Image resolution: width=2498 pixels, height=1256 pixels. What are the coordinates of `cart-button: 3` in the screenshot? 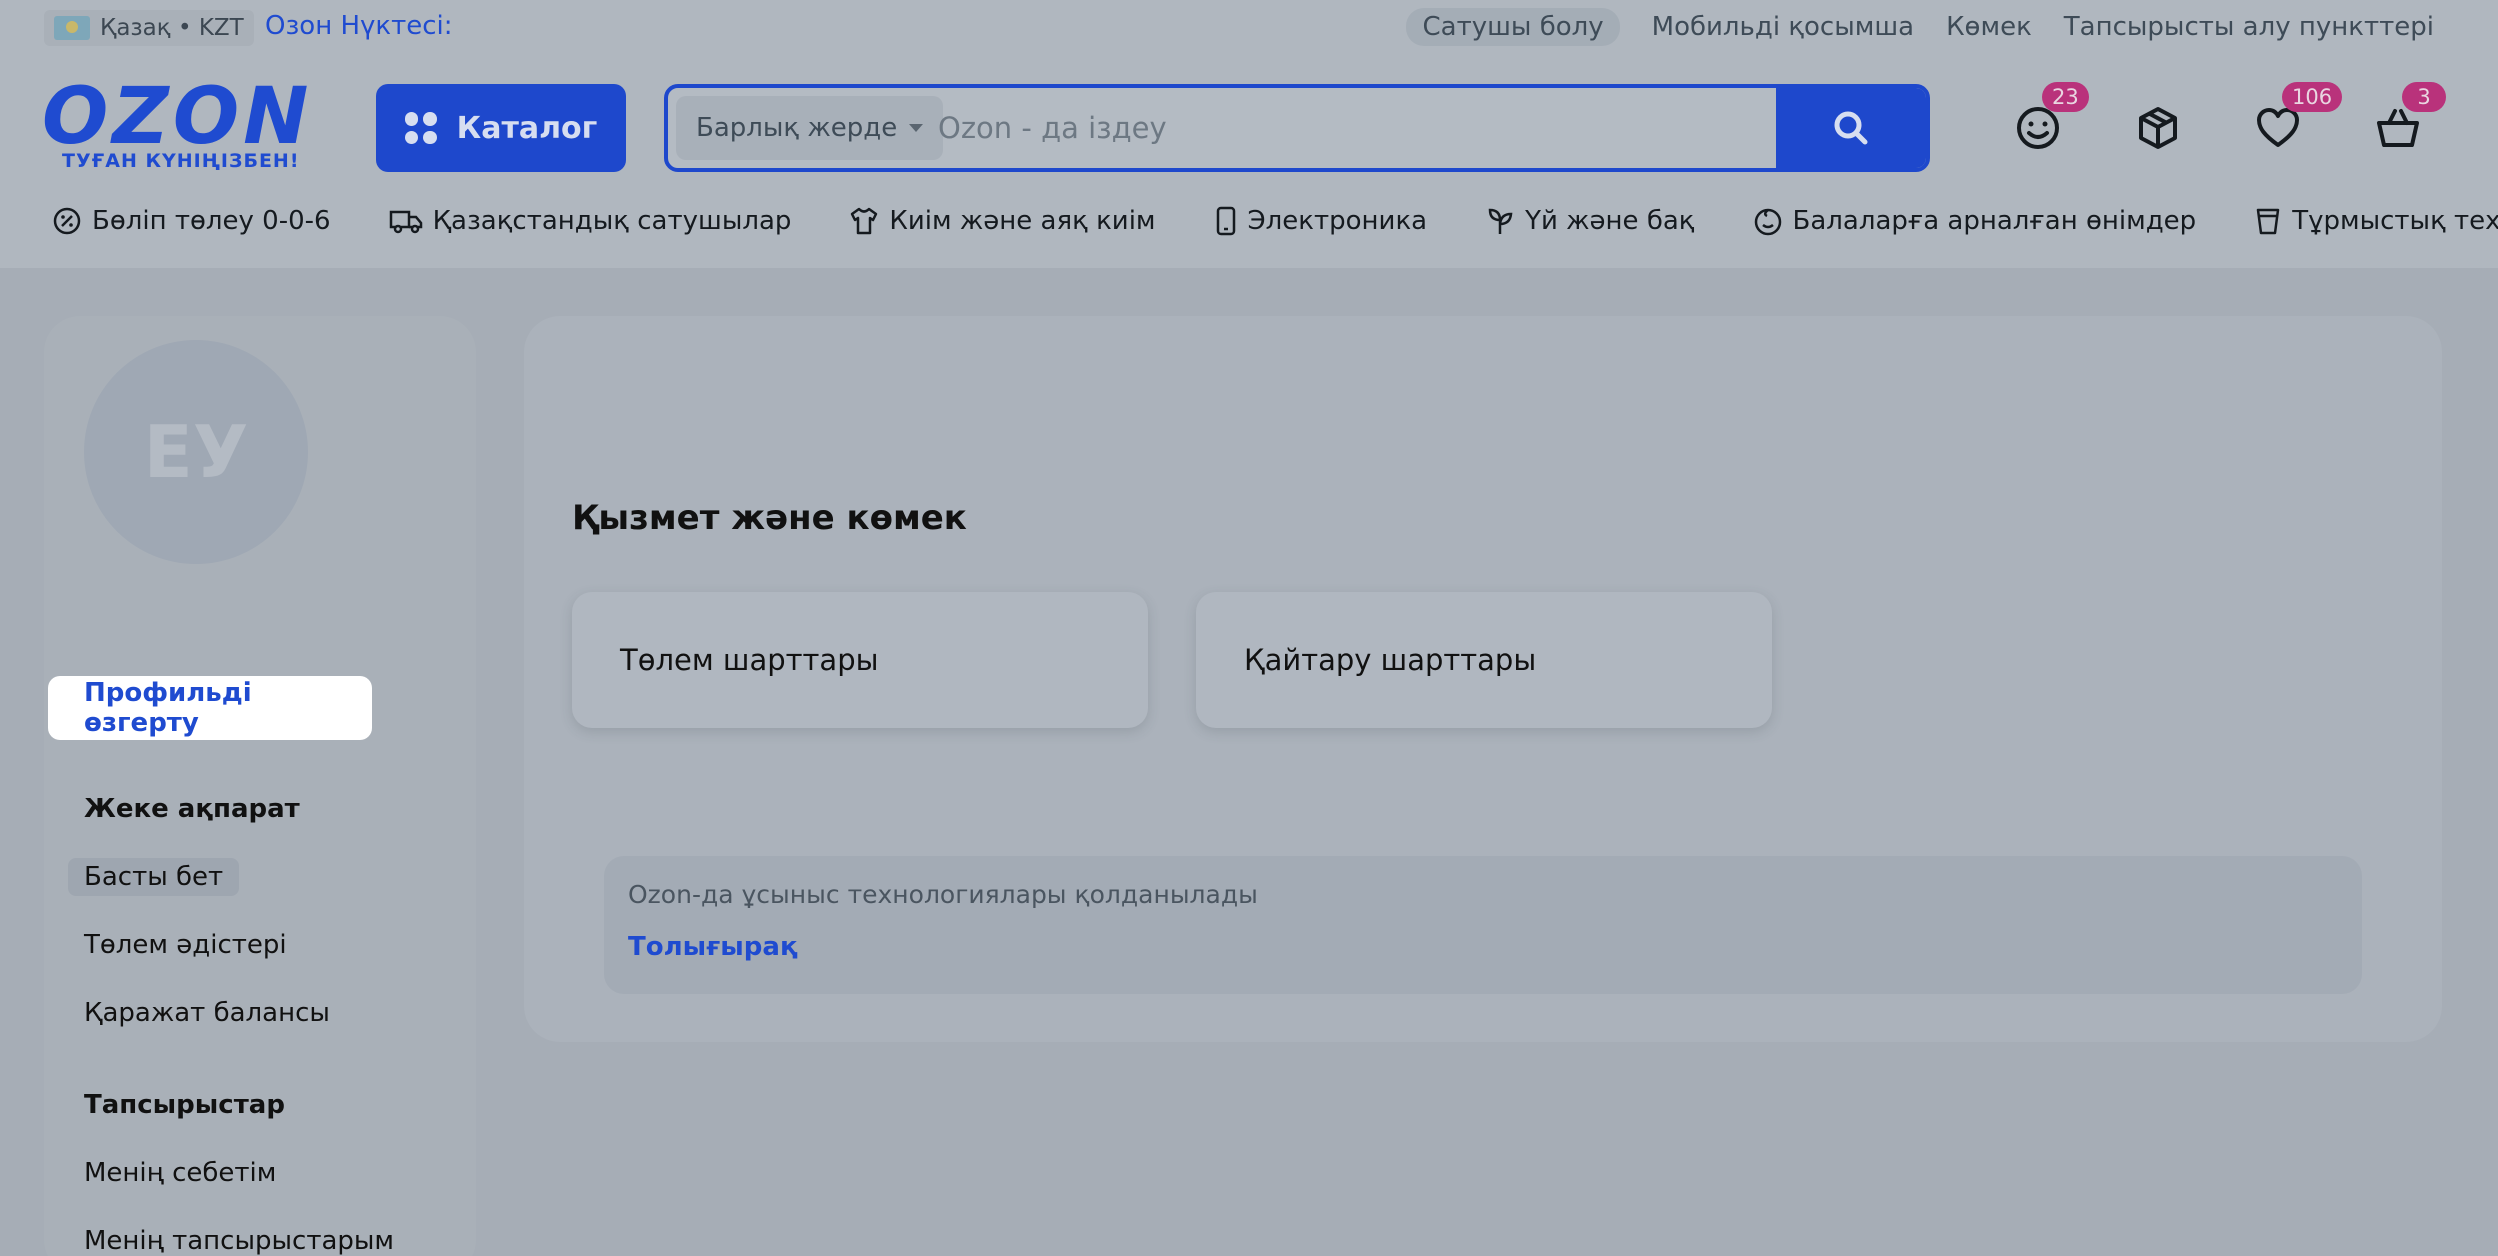 It's located at (2407, 120).